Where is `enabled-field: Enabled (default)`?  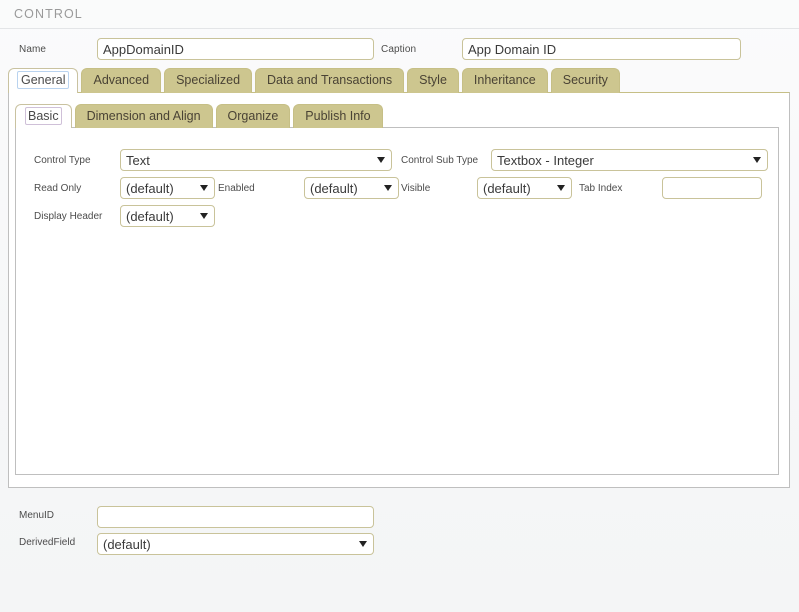
enabled-field: Enabled (default) is located at coordinates (308, 188).